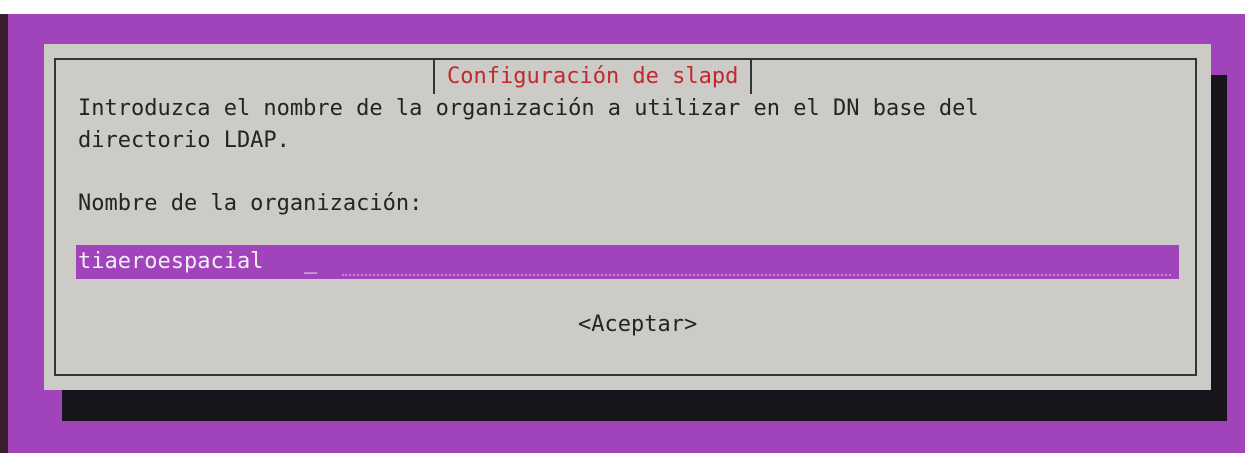 The image size is (1245, 453). What do you see at coordinates (184, 140) in the screenshot?
I see `dialog-message-line-2: directorio LDAP.` at bounding box center [184, 140].